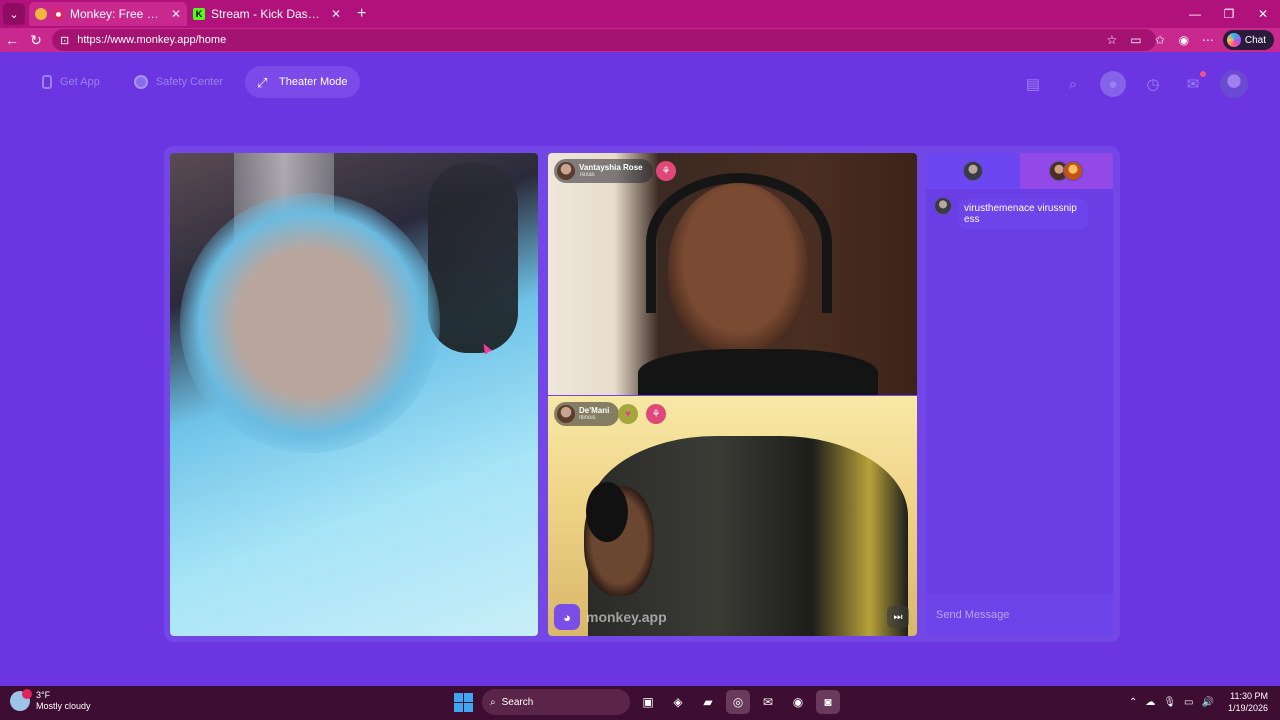  I want to click on phone-icon, so click(47, 82).